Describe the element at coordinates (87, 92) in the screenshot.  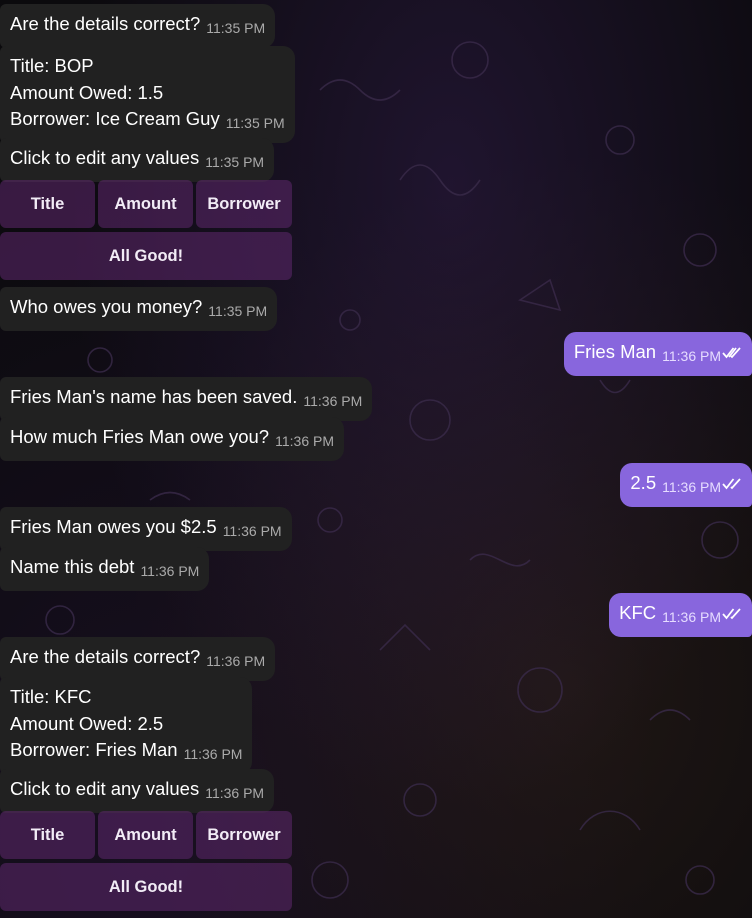
I see `details-amount-line: Amount Owed: 1.5` at that location.